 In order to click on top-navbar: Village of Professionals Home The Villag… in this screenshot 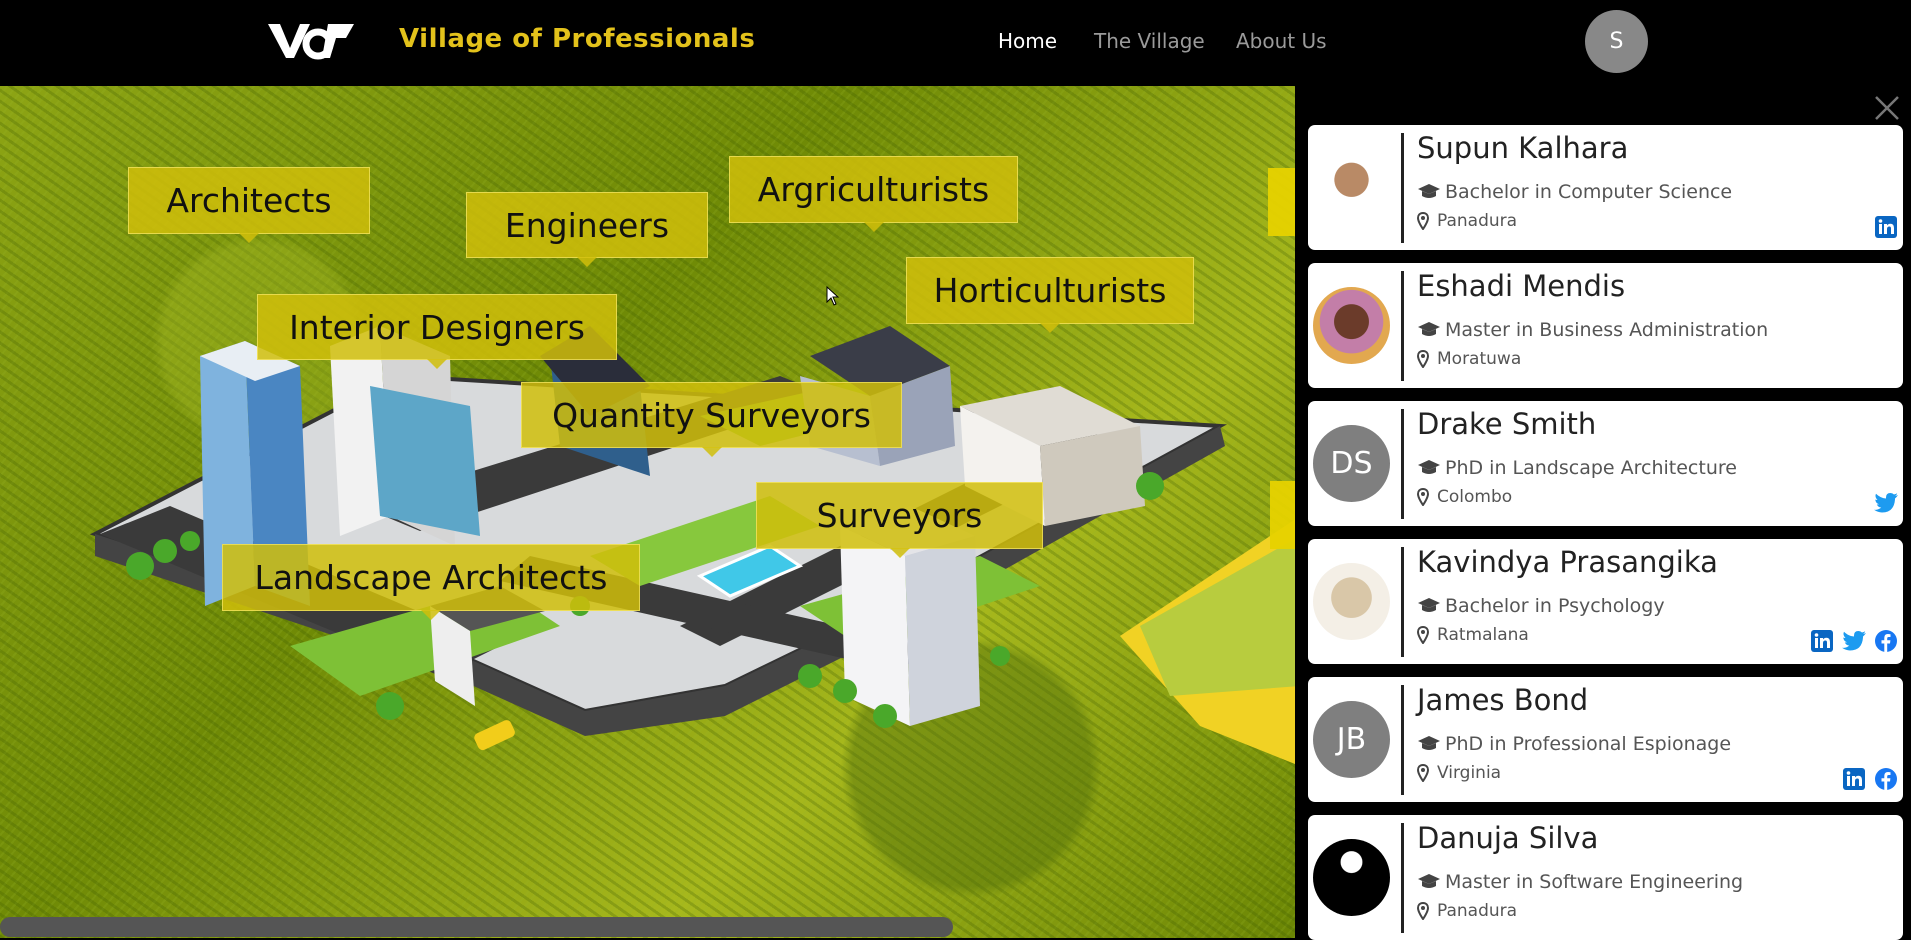, I will do `click(955, 43)`.